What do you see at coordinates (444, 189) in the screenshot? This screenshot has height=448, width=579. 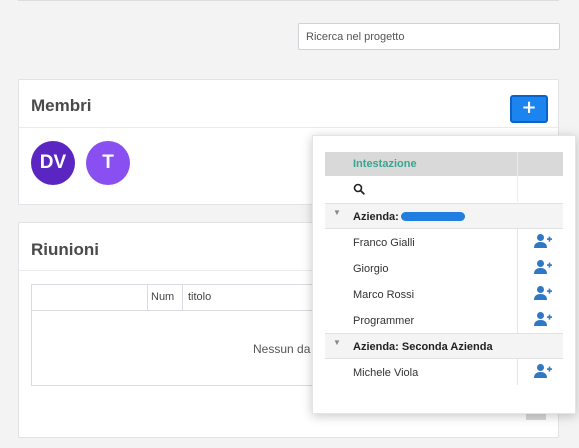 I see `picker-filter-row` at bounding box center [444, 189].